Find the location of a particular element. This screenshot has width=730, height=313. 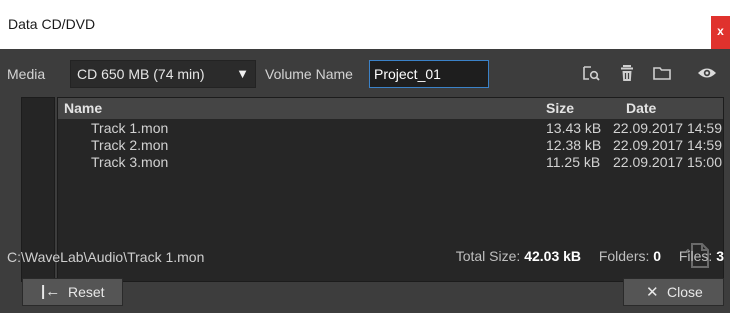

file-size: 11.25 kB is located at coordinates (573, 162).